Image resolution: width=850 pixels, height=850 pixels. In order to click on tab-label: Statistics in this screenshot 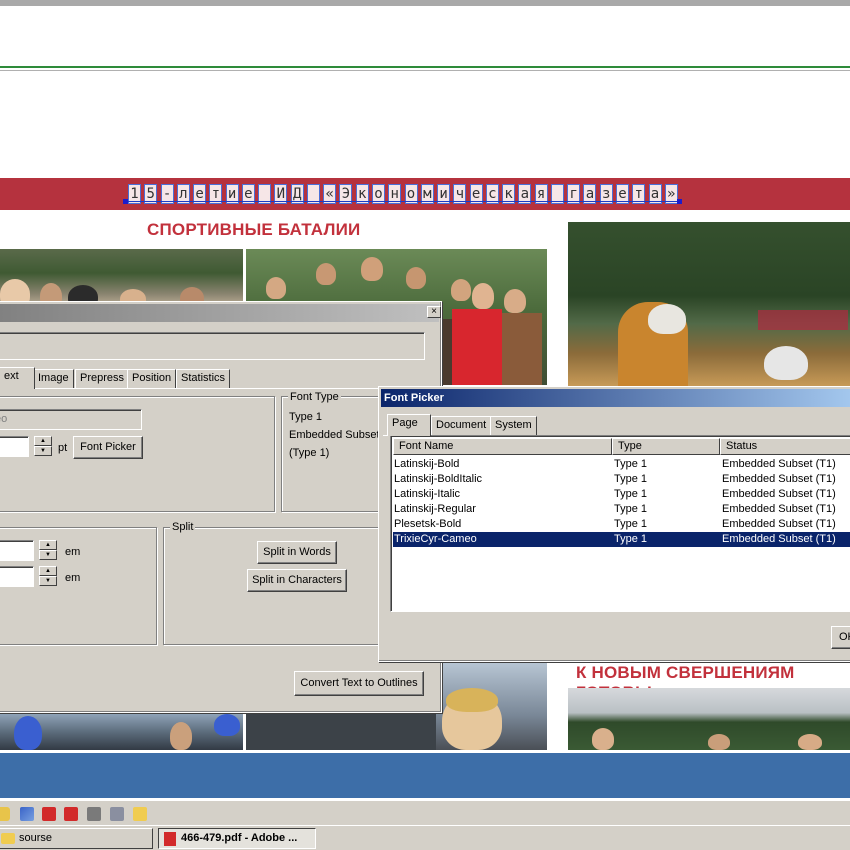, I will do `click(203, 378)`.